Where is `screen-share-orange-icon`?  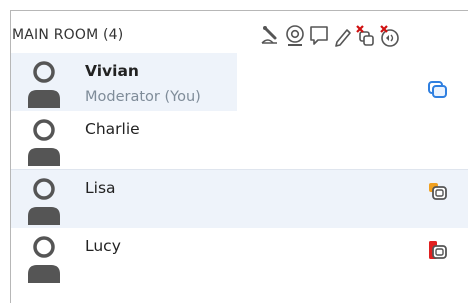
screen-share-orange-icon is located at coordinates (438, 192).